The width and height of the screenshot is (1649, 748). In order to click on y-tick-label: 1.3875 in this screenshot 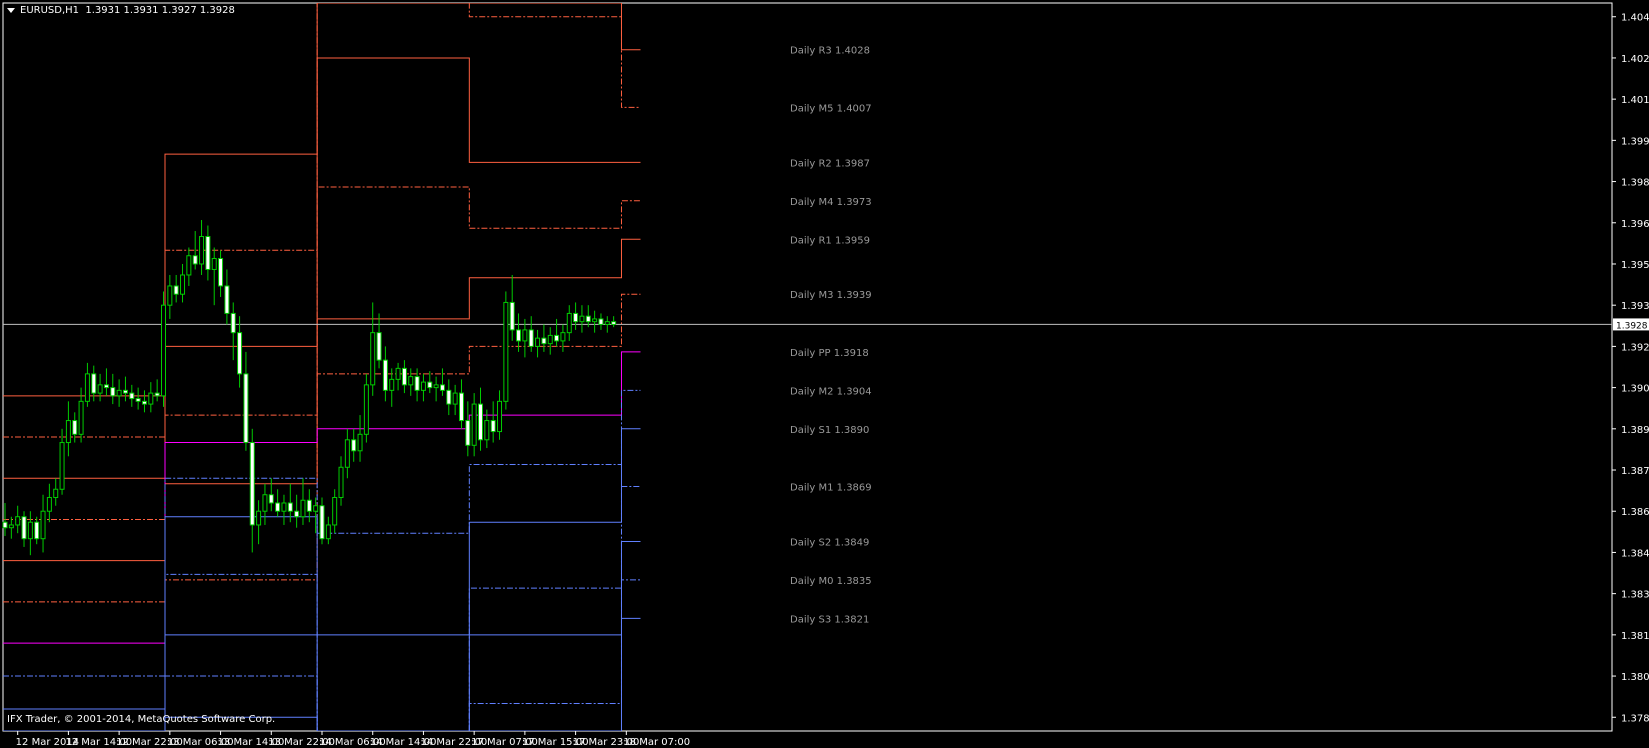, I will do `click(1635, 471)`.